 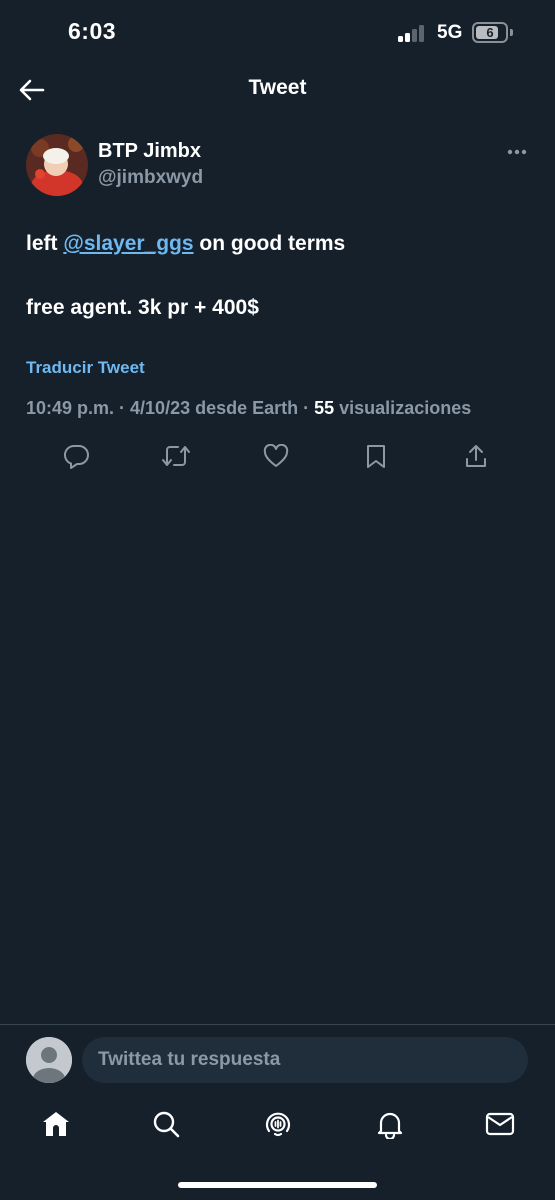 I want to click on reply-icon, so click(x=76, y=456).